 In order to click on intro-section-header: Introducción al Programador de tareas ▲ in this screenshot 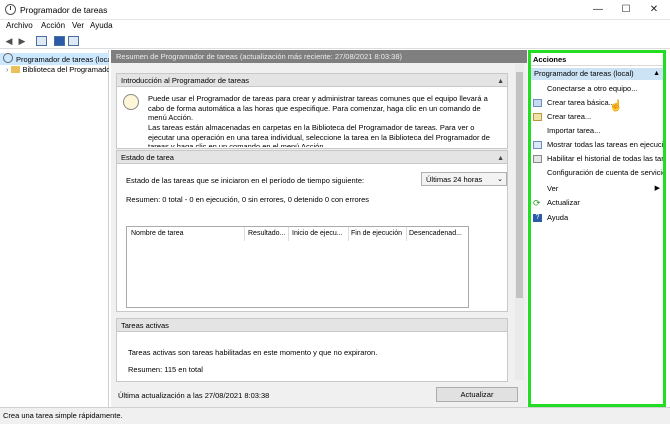, I will do `click(312, 80)`.